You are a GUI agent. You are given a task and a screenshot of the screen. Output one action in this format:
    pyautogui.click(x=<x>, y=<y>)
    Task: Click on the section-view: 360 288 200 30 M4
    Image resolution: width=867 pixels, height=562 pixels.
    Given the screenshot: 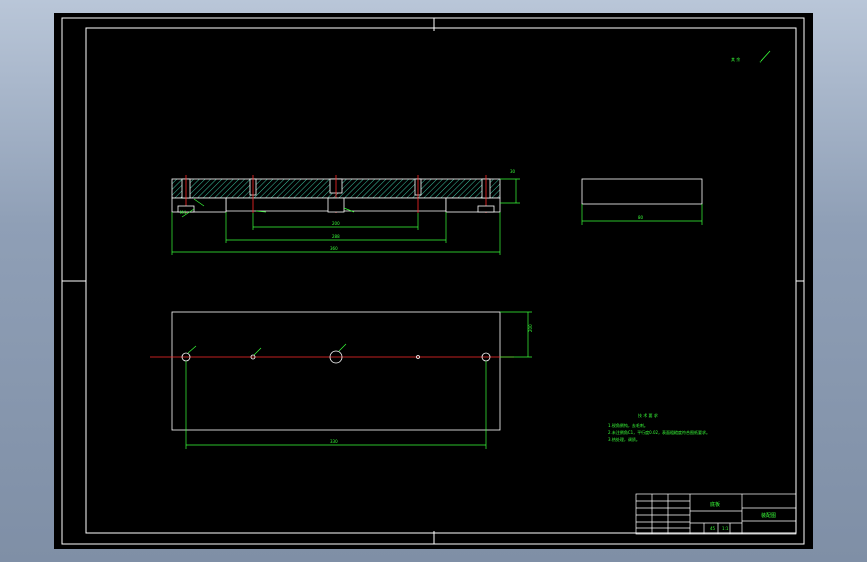 What is the action you would take?
    pyautogui.click(x=345, y=212)
    